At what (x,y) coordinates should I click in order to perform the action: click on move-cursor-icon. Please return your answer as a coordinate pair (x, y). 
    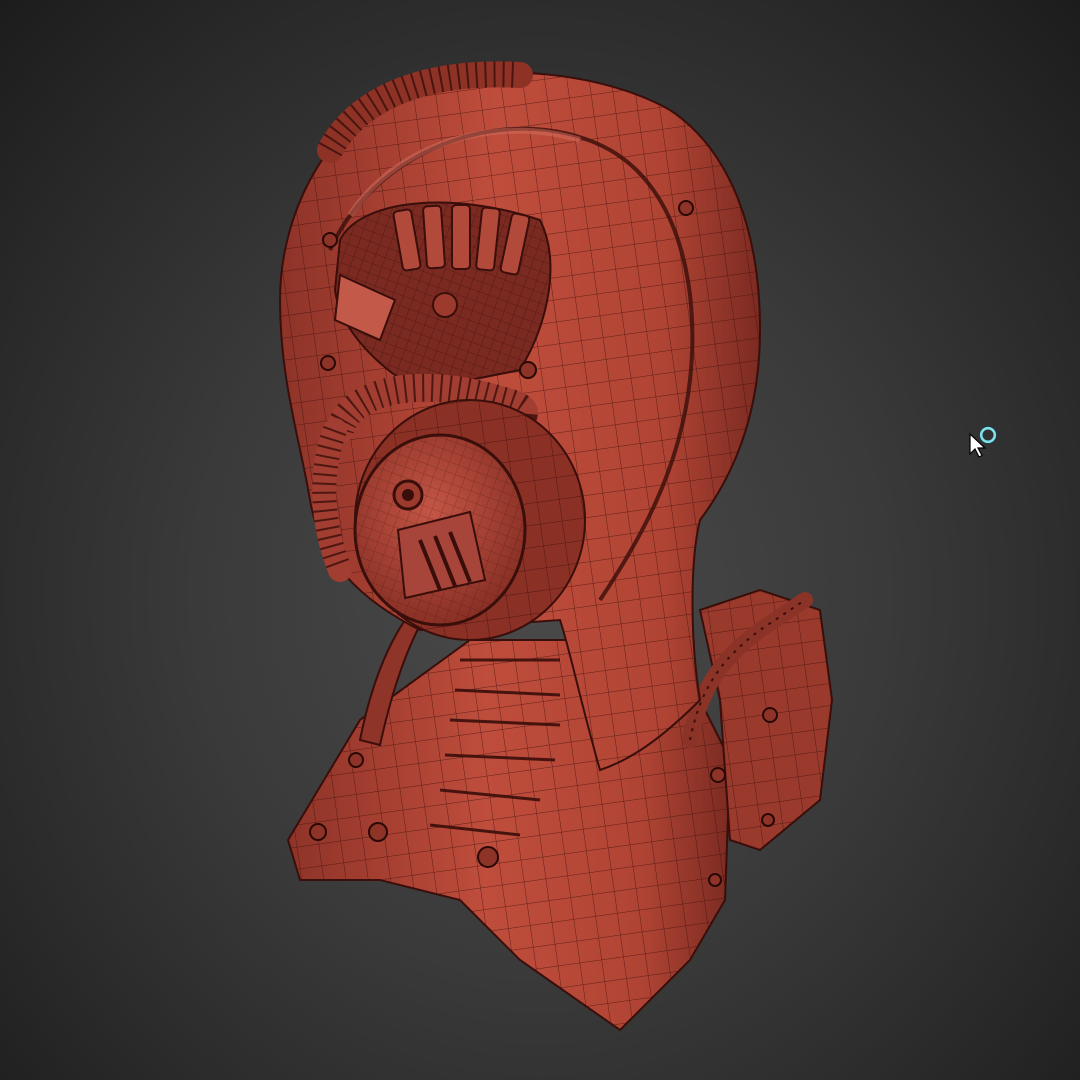
    Looking at the image, I should click on (983, 442).